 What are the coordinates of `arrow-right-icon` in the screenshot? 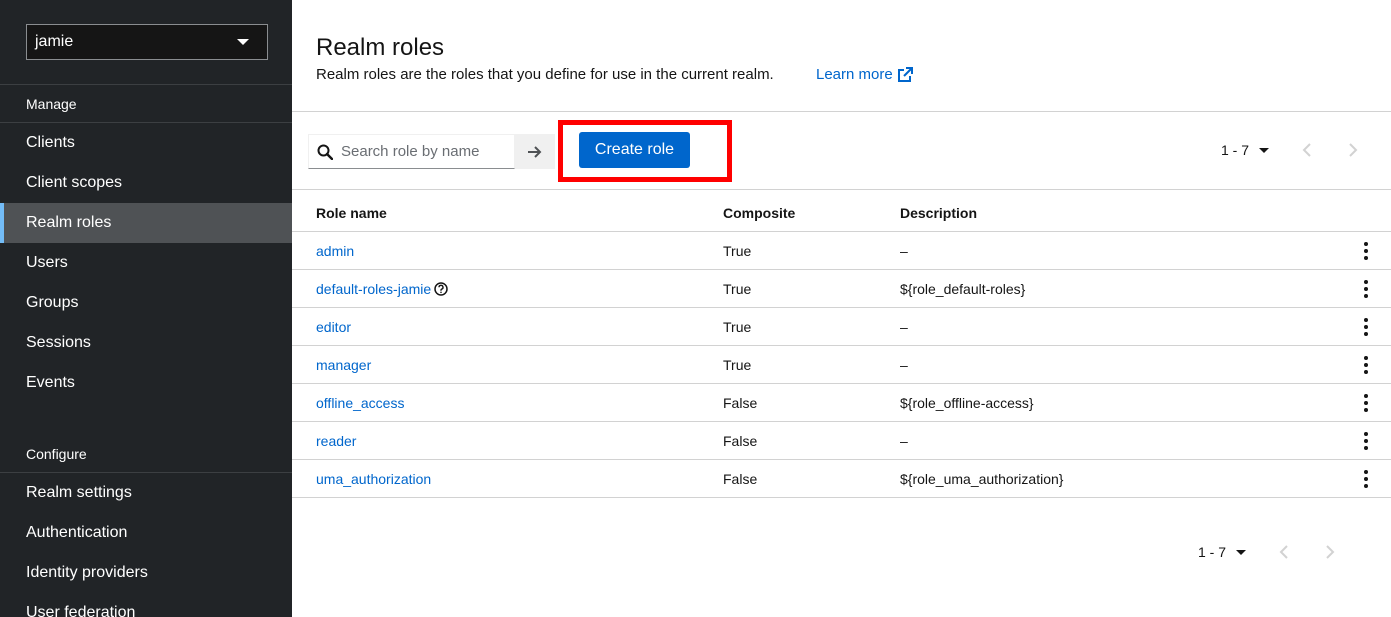 It's located at (535, 151).